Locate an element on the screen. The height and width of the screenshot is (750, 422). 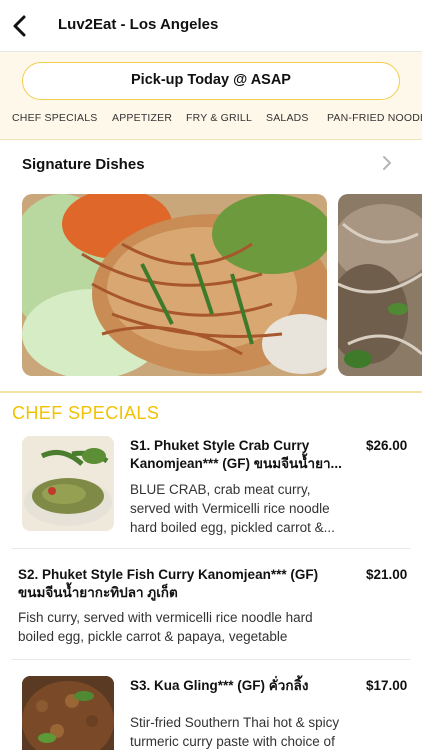
back-arrow-icon is located at coordinates (21, 26).